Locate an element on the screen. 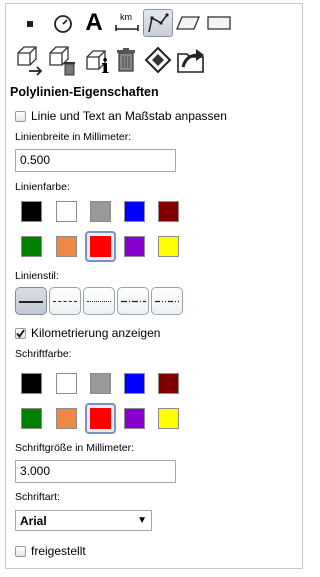 This screenshot has width=320, height=577. trash-button is located at coordinates (126, 60).